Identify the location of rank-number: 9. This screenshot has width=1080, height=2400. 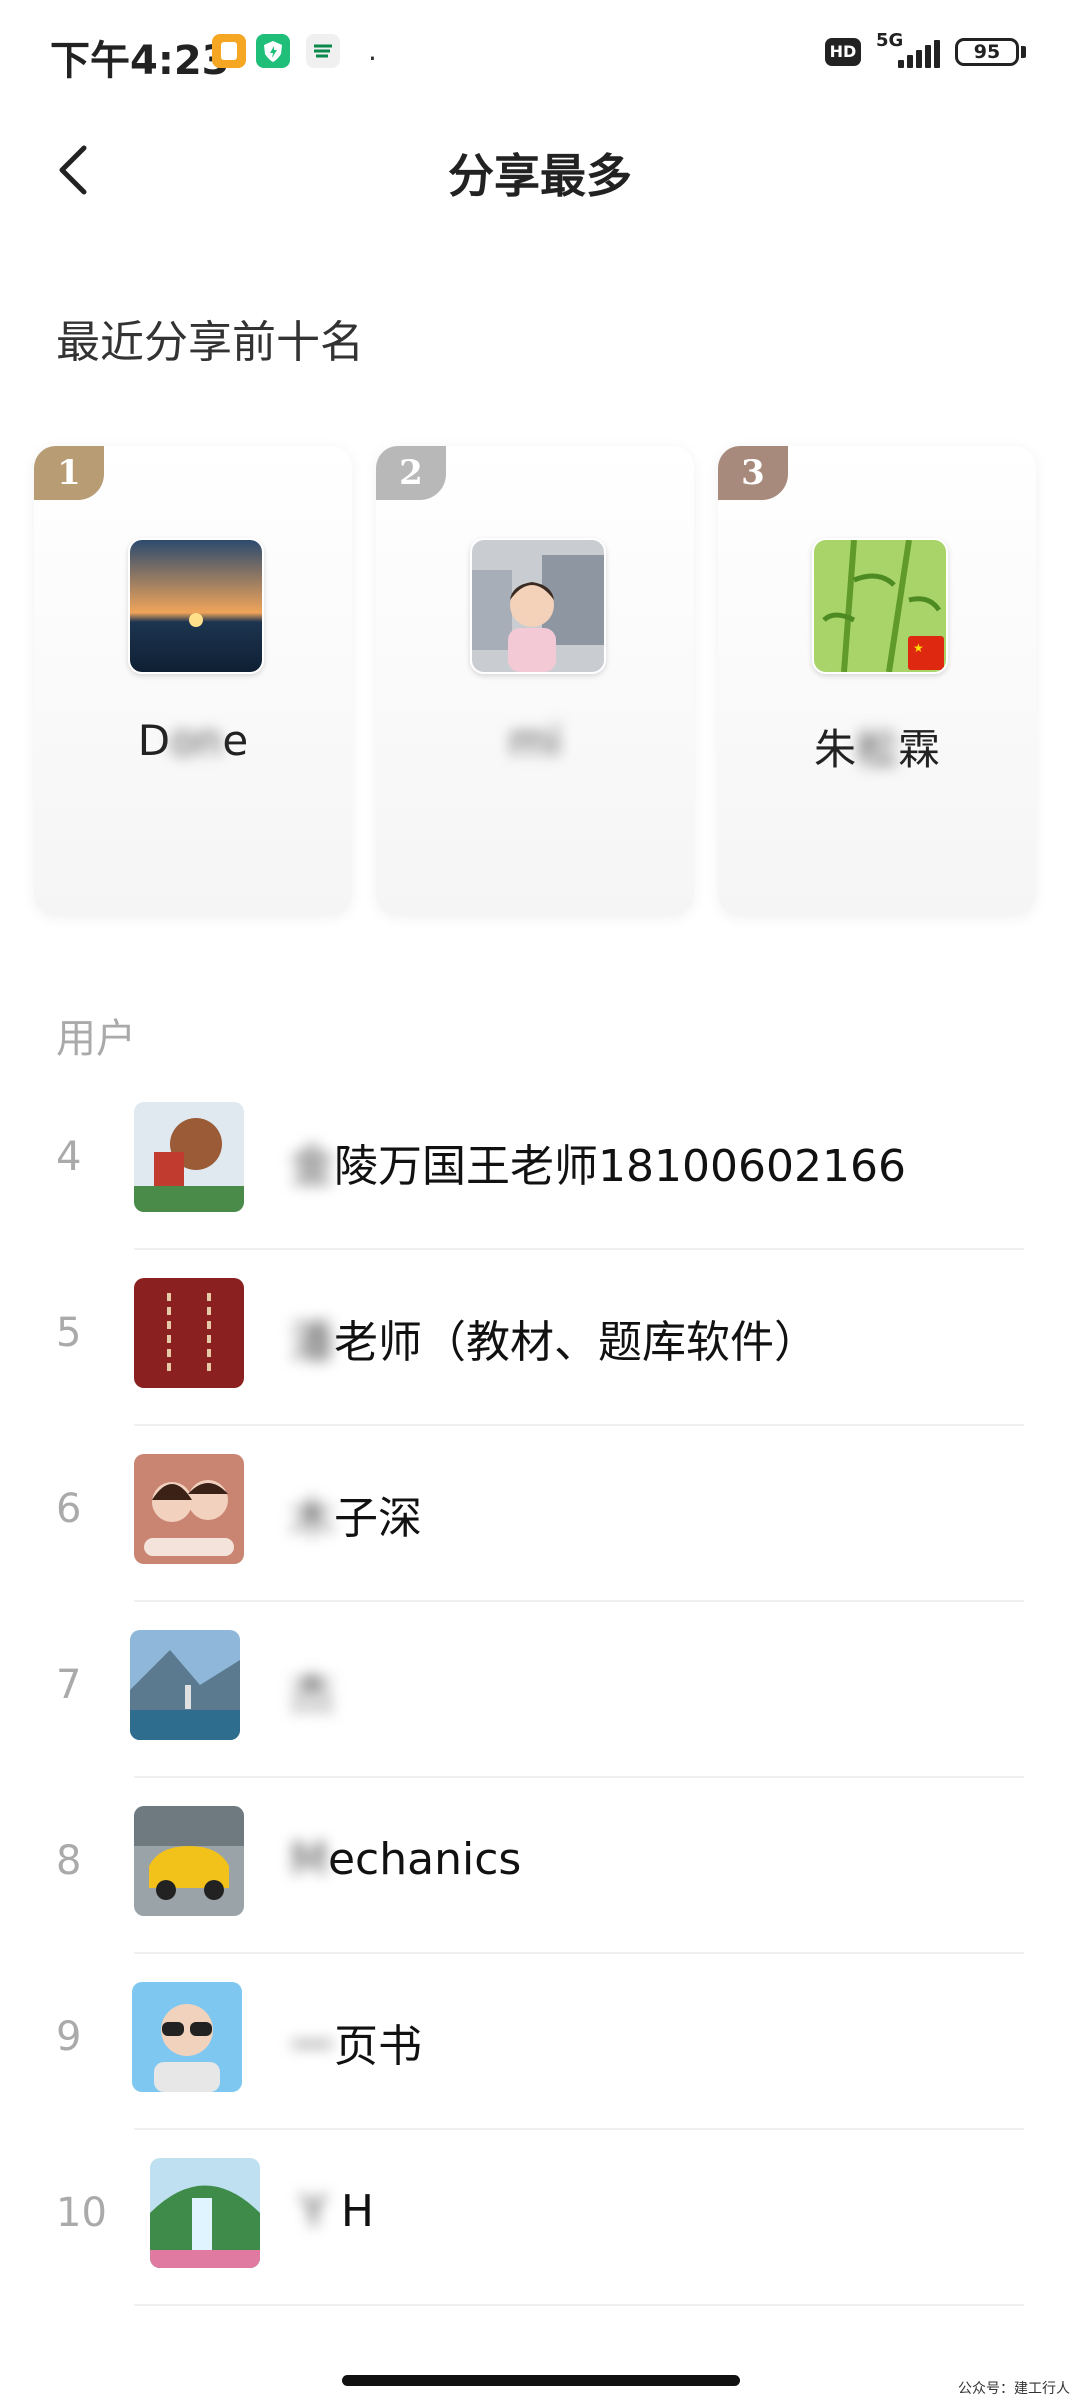
(69, 2037).